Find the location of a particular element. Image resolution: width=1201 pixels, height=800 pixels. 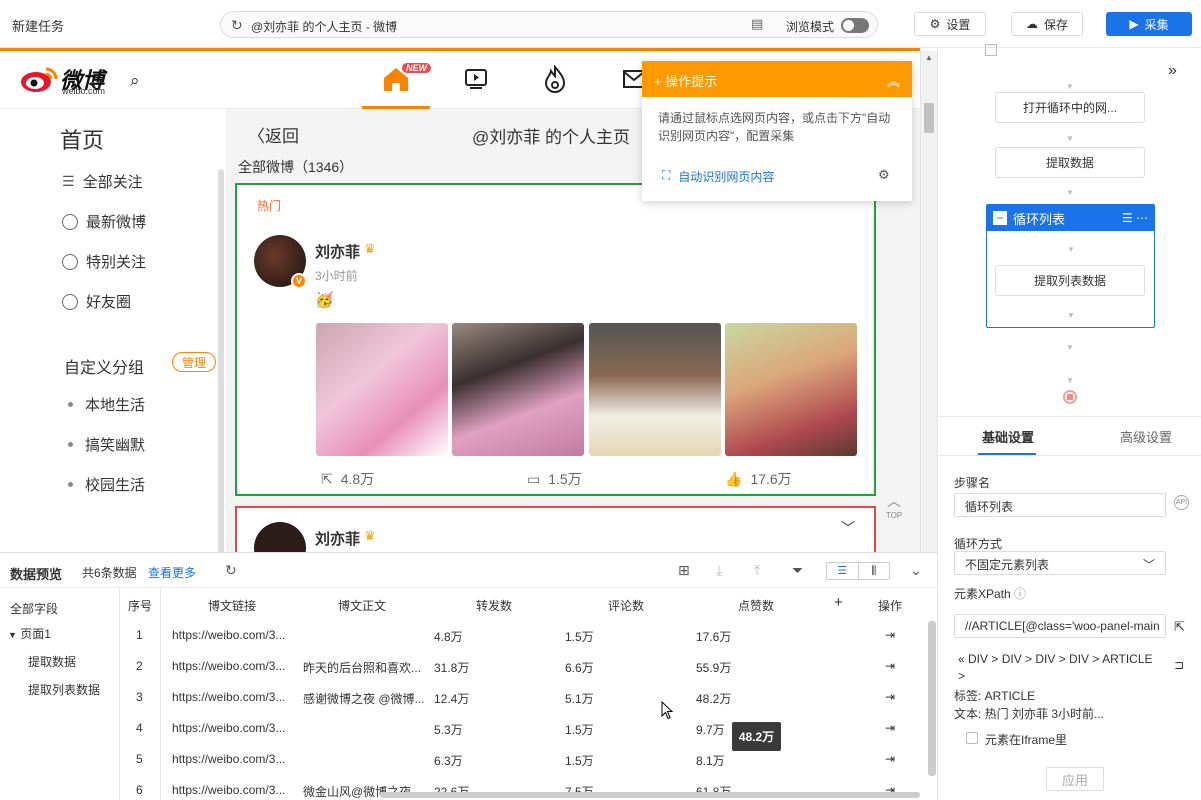

tree-all-fields: 全部字段 is located at coordinates (34, 608).